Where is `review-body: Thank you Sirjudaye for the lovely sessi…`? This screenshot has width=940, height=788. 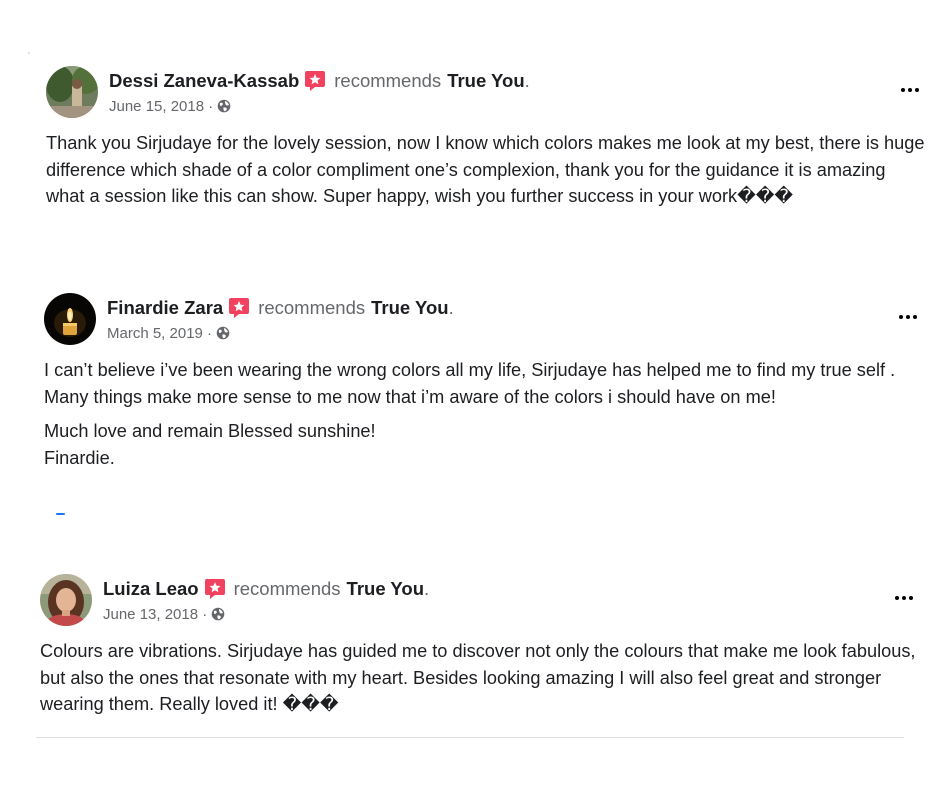 review-body: Thank you Sirjudaye for the lovely sessi… is located at coordinates (486, 170).